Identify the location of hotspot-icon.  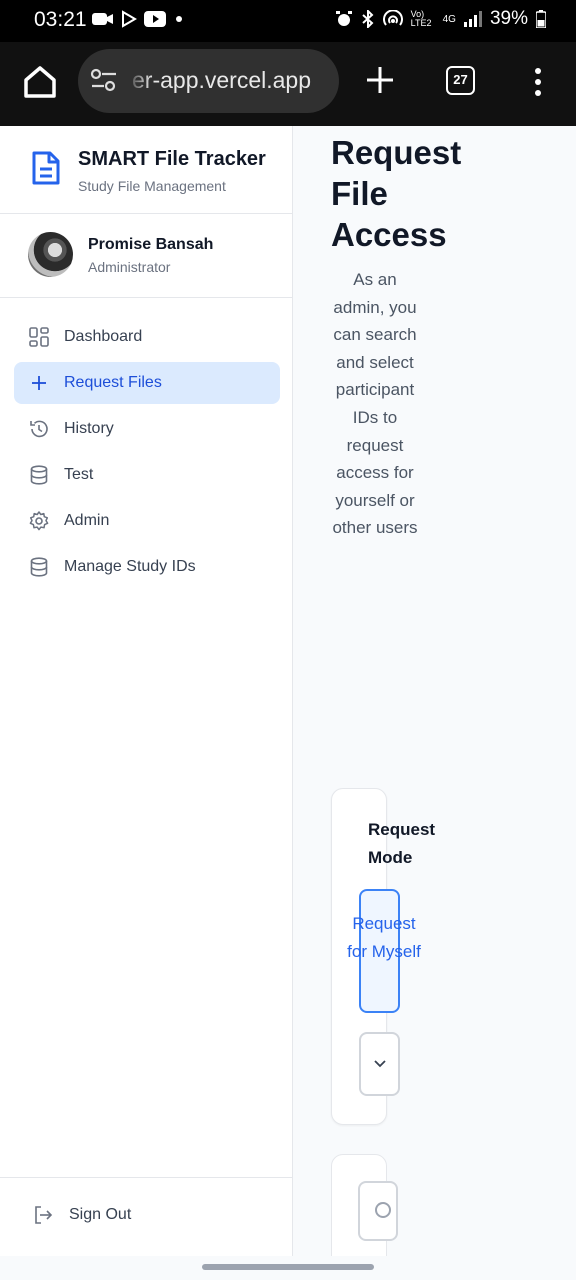
(392, 18).